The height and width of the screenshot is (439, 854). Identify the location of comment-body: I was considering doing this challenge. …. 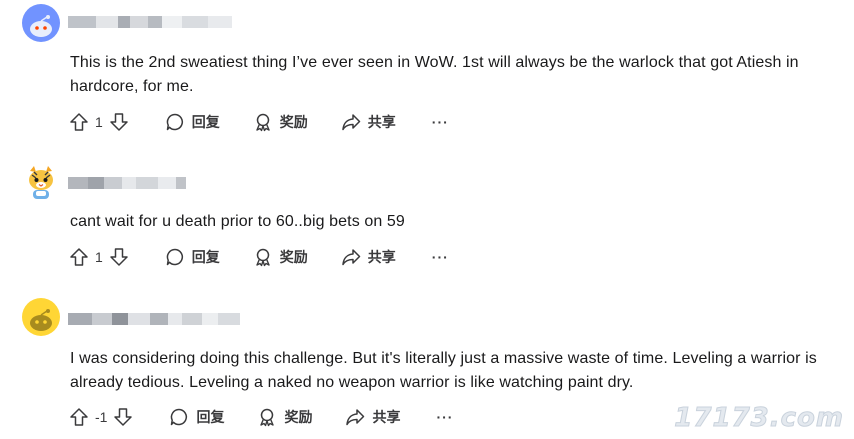
(443, 370).